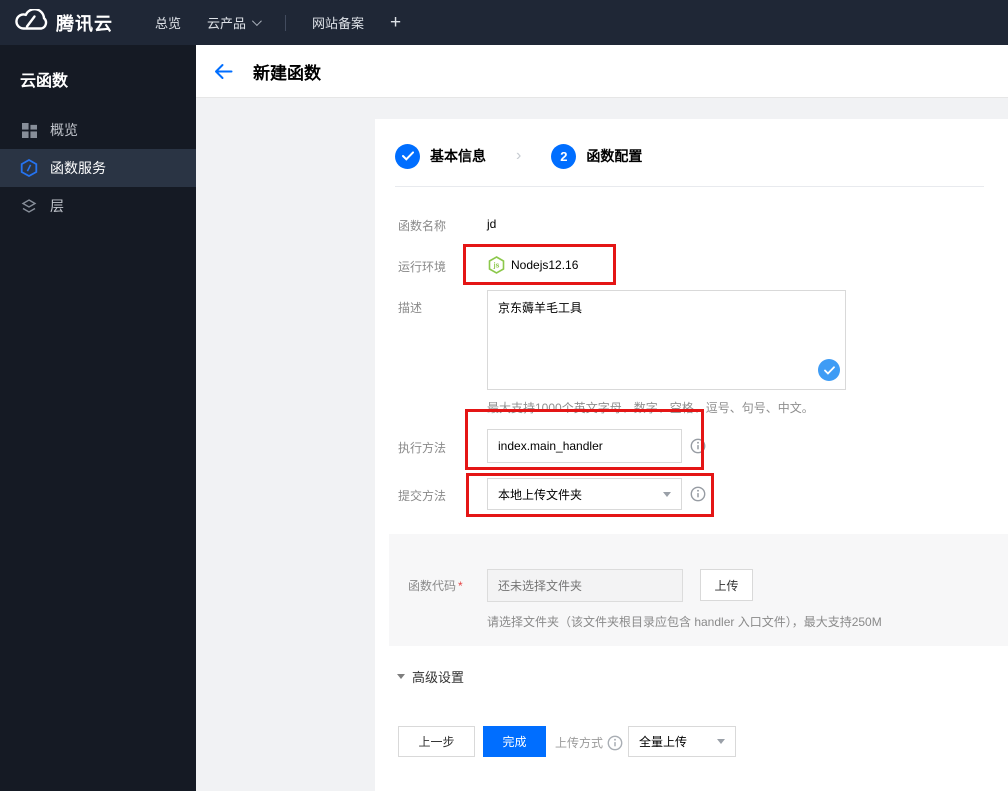 Image resolution: width=1008 pixels, height=791 pixels. I want to click on upload-mode-select: 全量上传, so click(682, 741).